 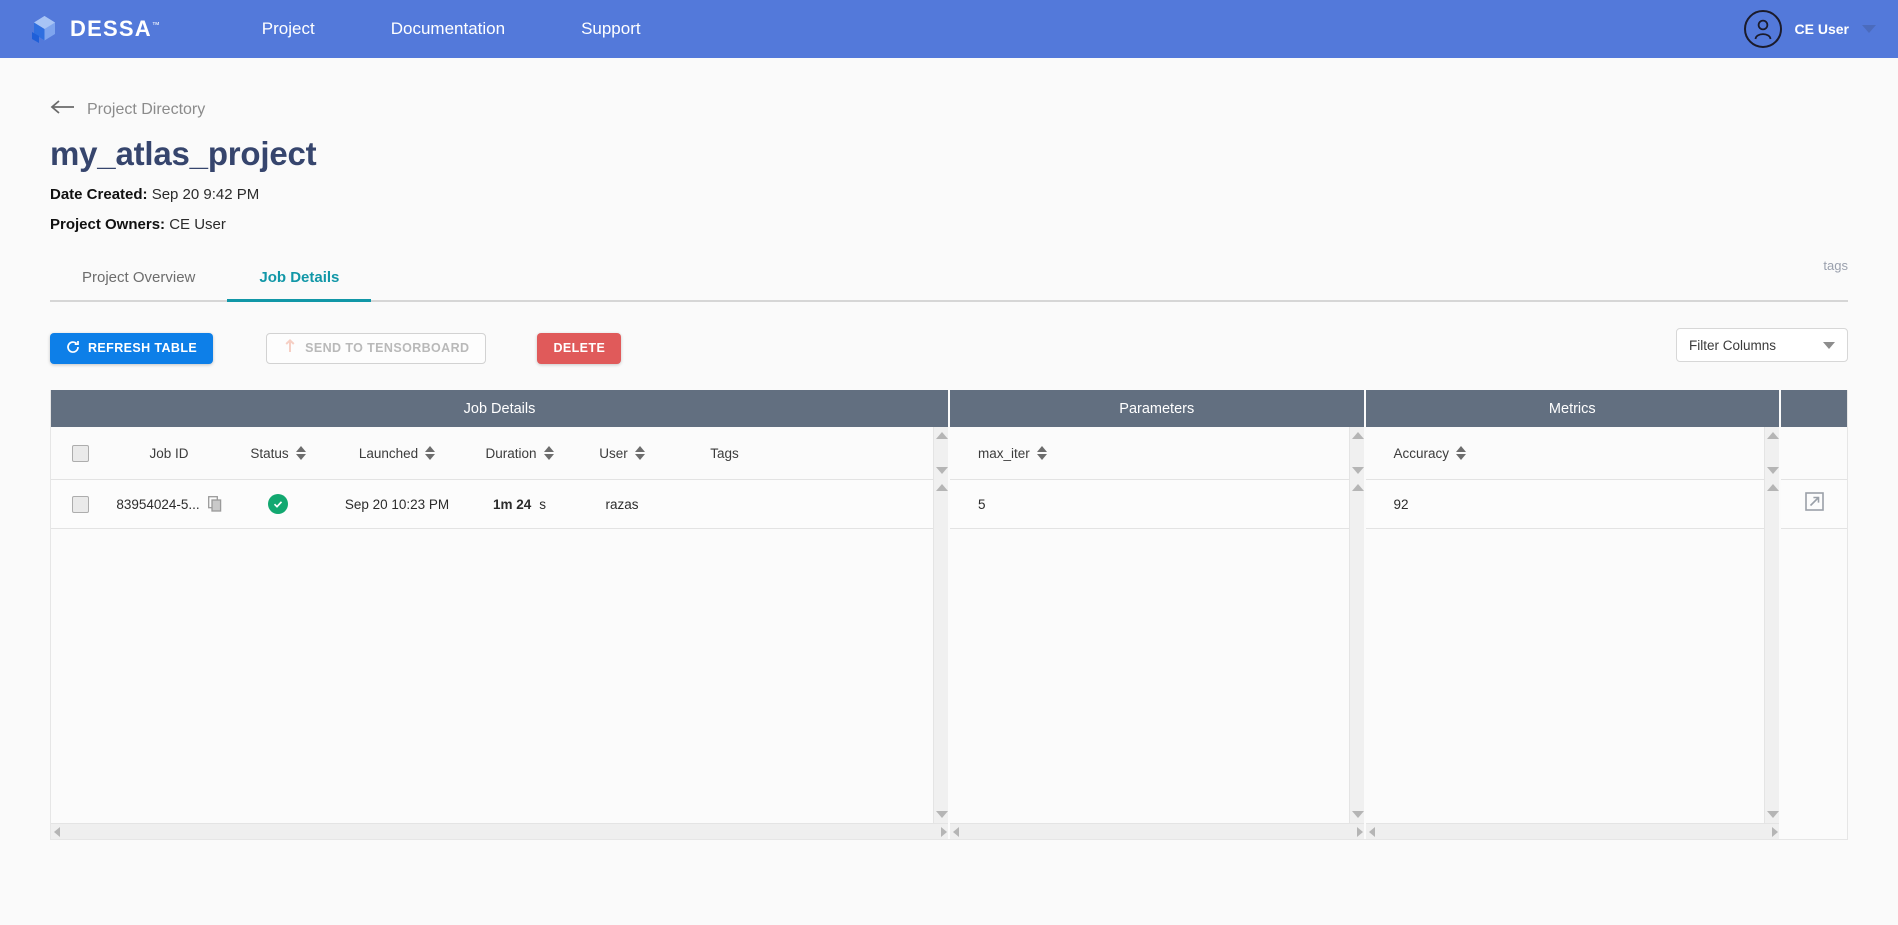 What do you see at coordinates (288, 29) in the screenshot?
I see `nav-link-project: Project` at bounding box center [288, 29].